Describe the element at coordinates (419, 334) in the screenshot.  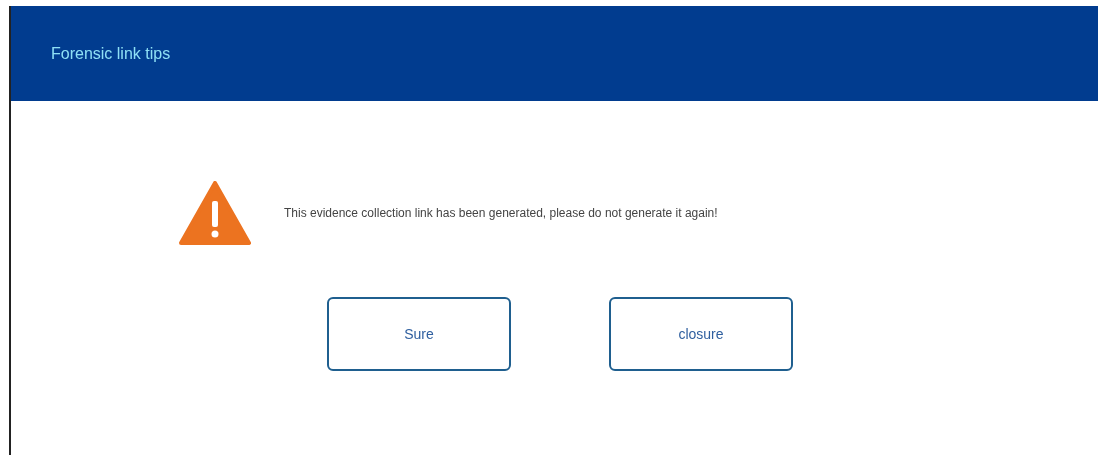
I see `dialog-button: Sure` at that location.